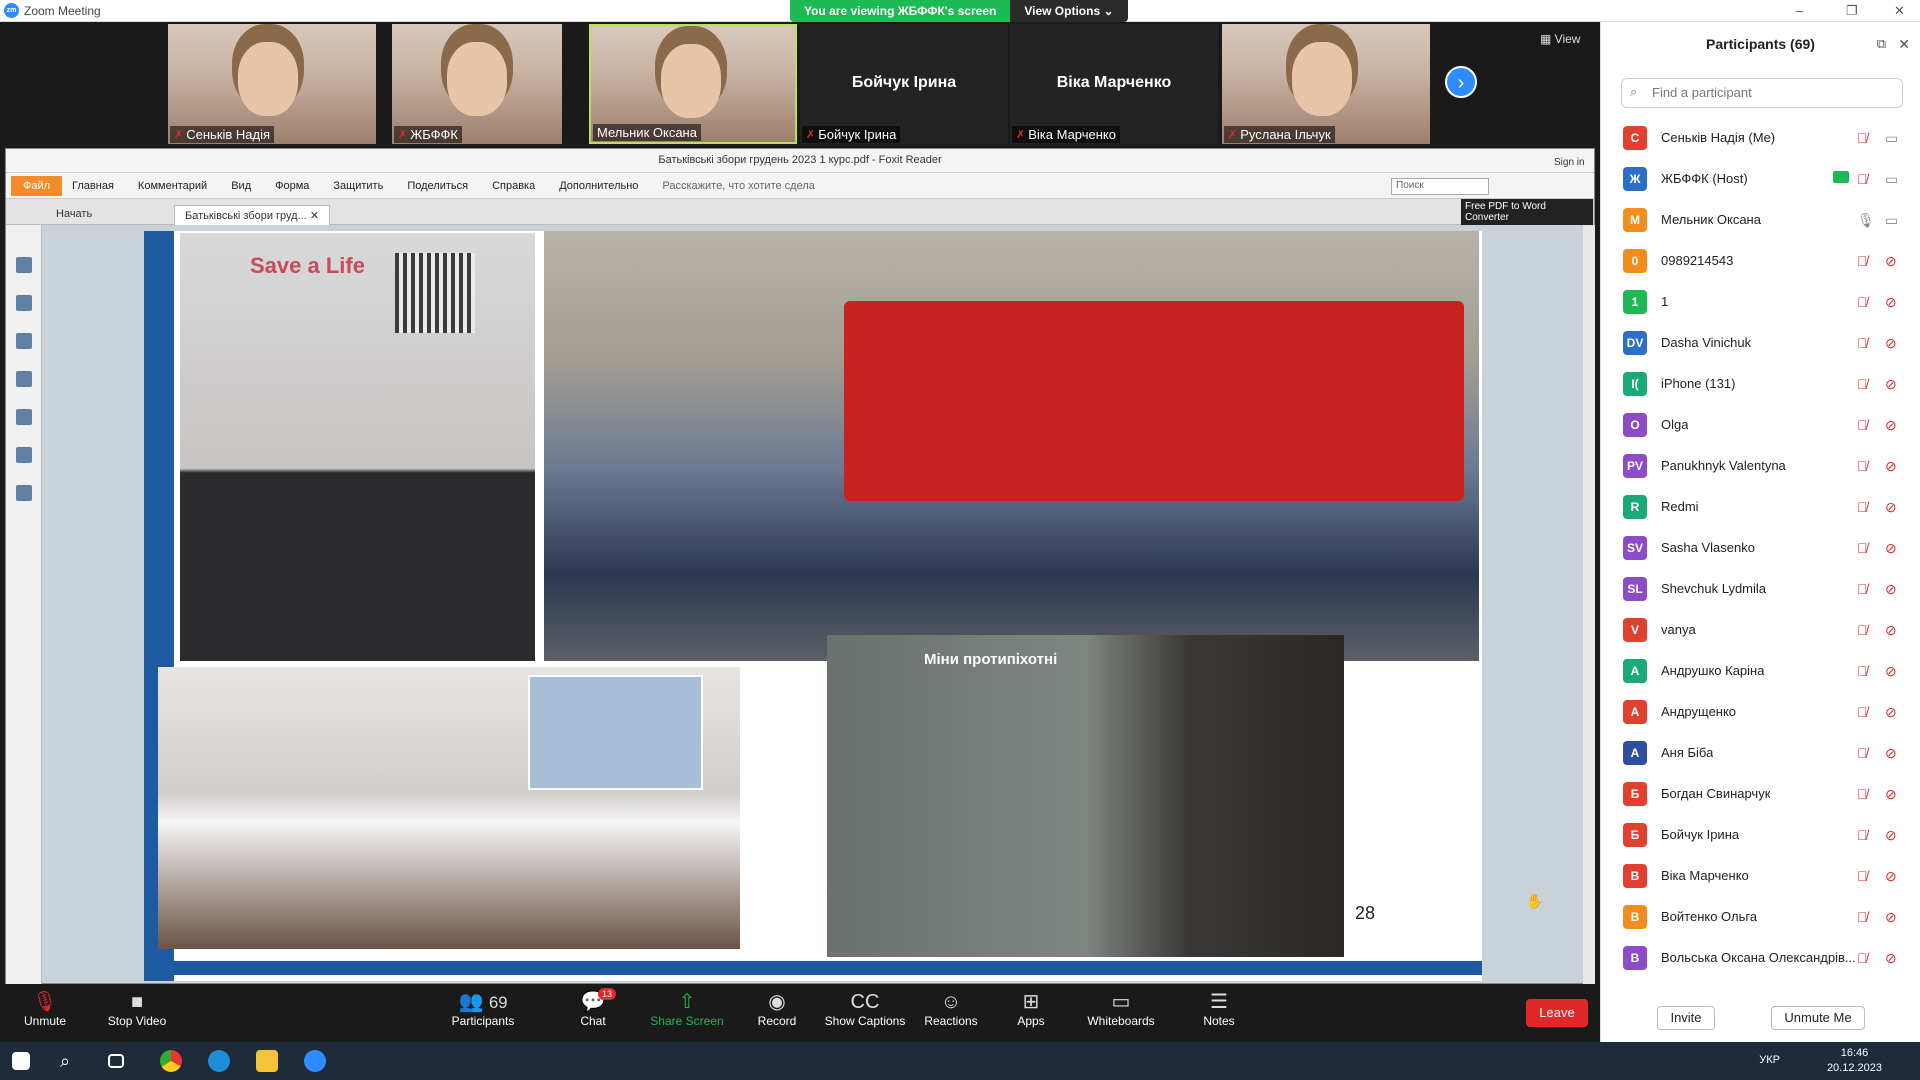 The image size is (1920, 1080). I want to click on start-icon, so click(21, 1061).